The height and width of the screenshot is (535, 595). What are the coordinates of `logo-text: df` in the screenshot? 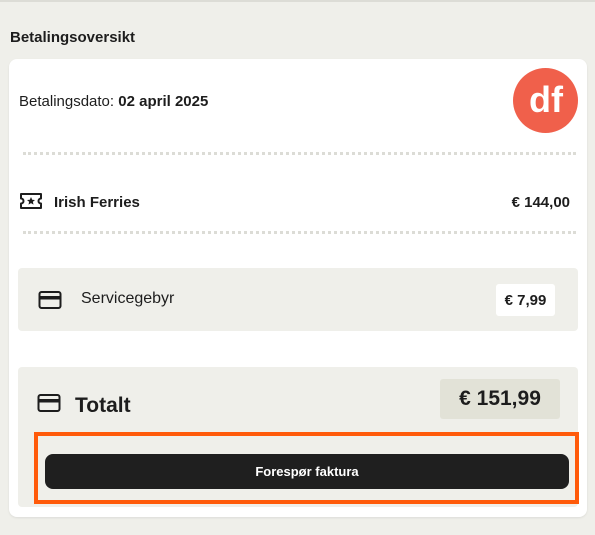 It's located at (546, 100).